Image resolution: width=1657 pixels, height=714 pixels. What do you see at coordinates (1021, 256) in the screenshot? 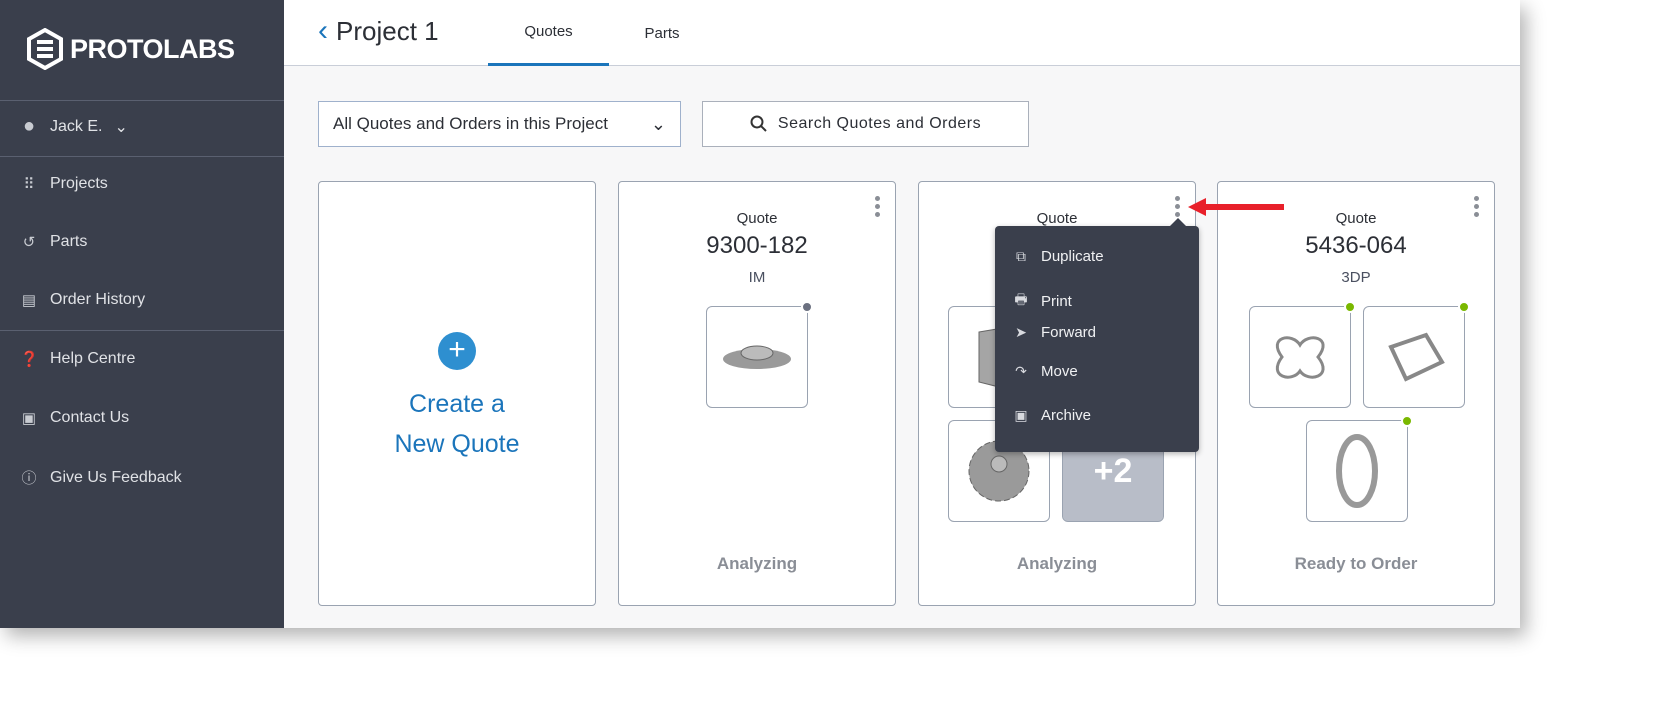
I see `duplicate-icon: ⧉` at bounding box center [1021, 256].